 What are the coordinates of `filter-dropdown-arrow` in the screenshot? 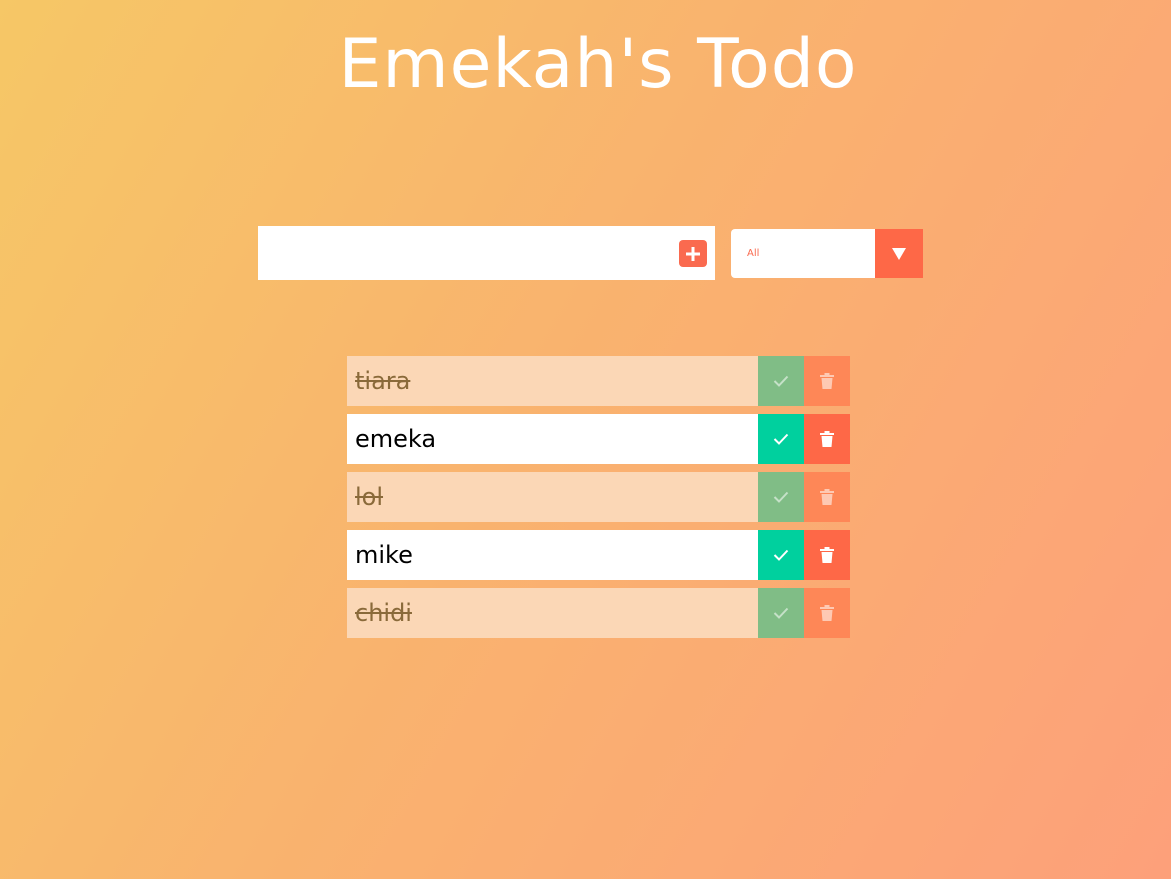 It's located at (899, 253).